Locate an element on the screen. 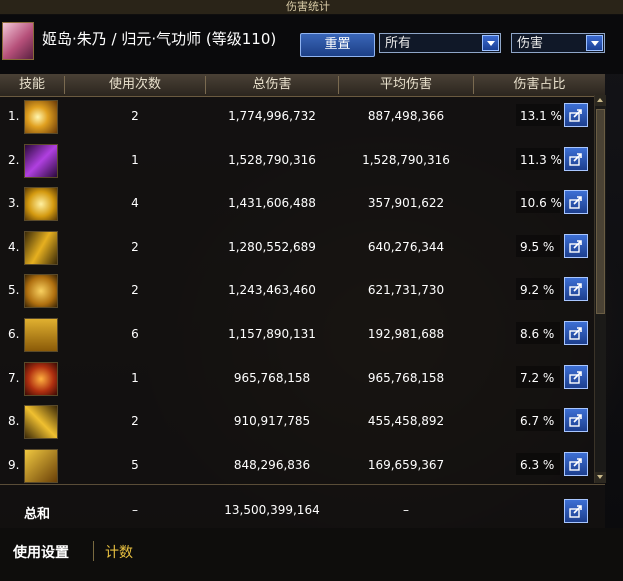  column-header-share: 伤害占比 is located at coordinates (539, 84).